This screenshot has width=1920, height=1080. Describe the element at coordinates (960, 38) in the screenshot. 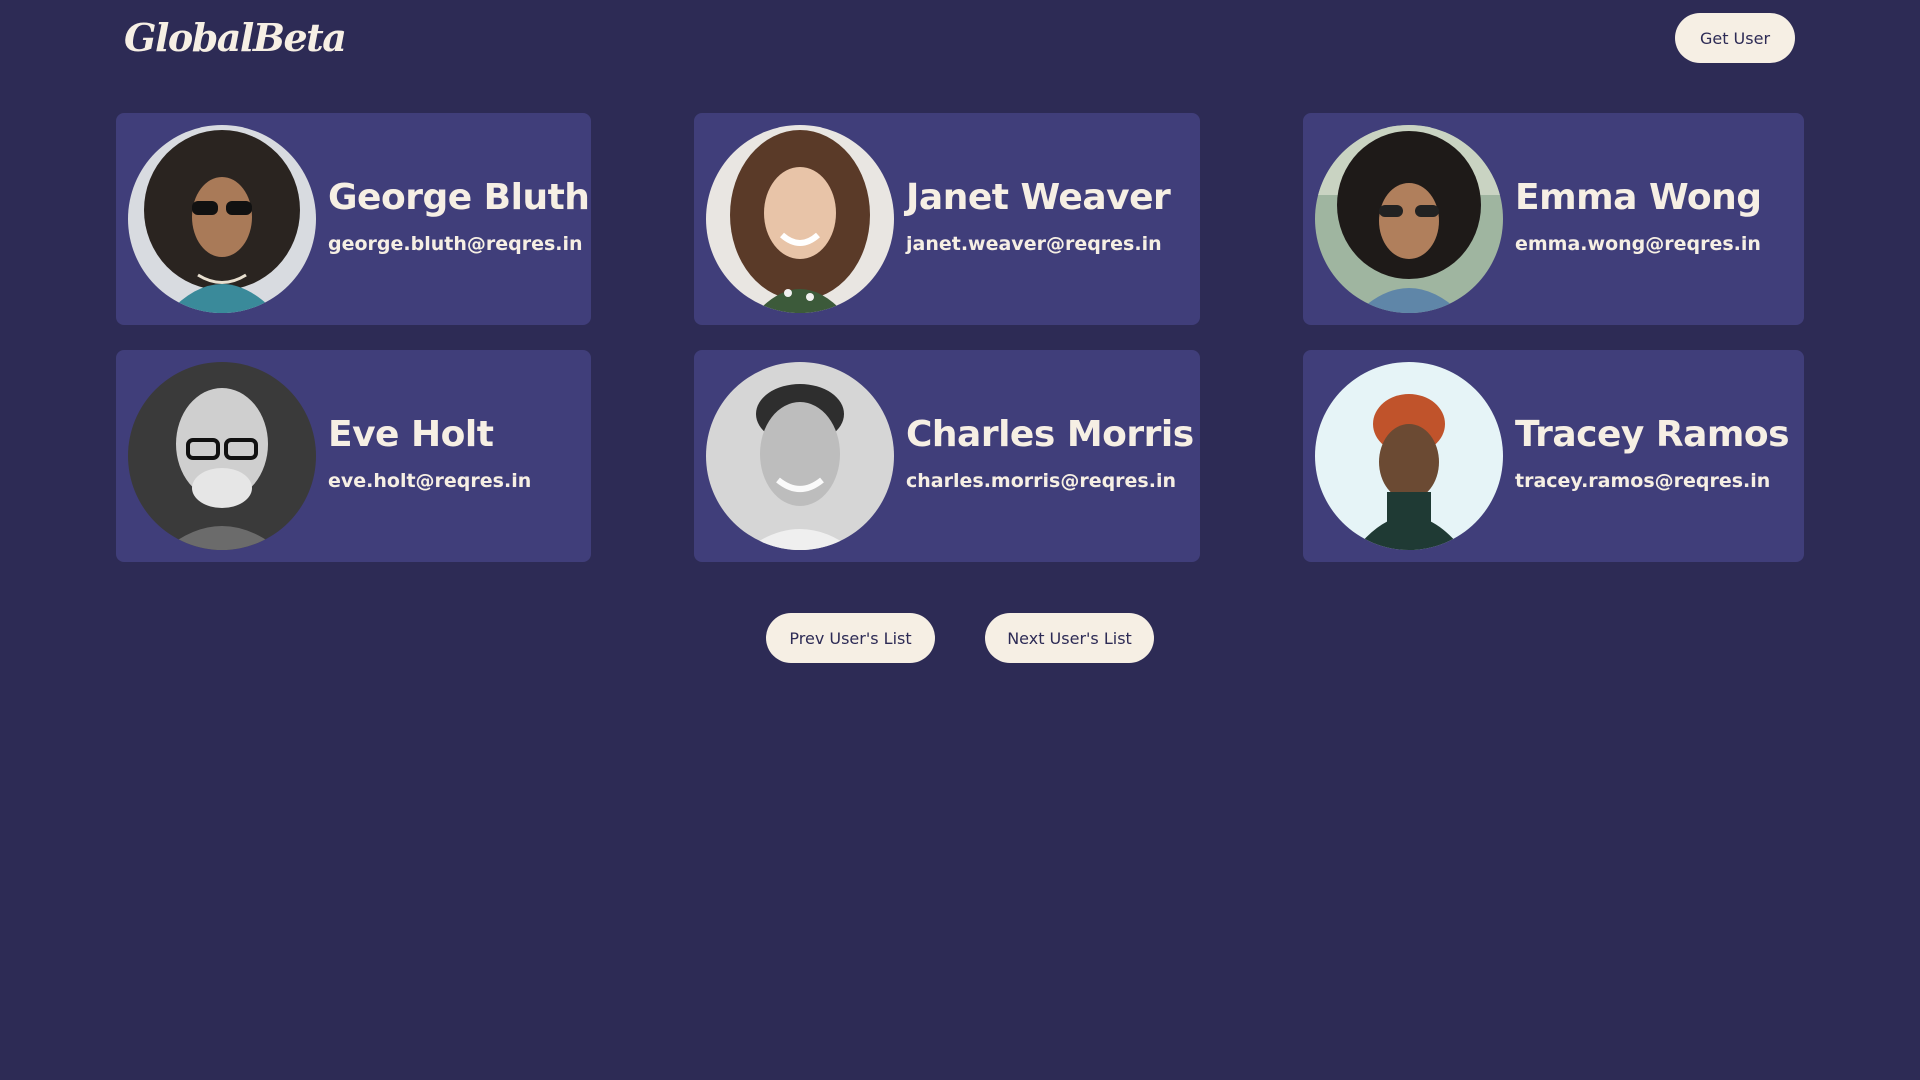

I see `navbar: GlobalBeta Get User` at that location.